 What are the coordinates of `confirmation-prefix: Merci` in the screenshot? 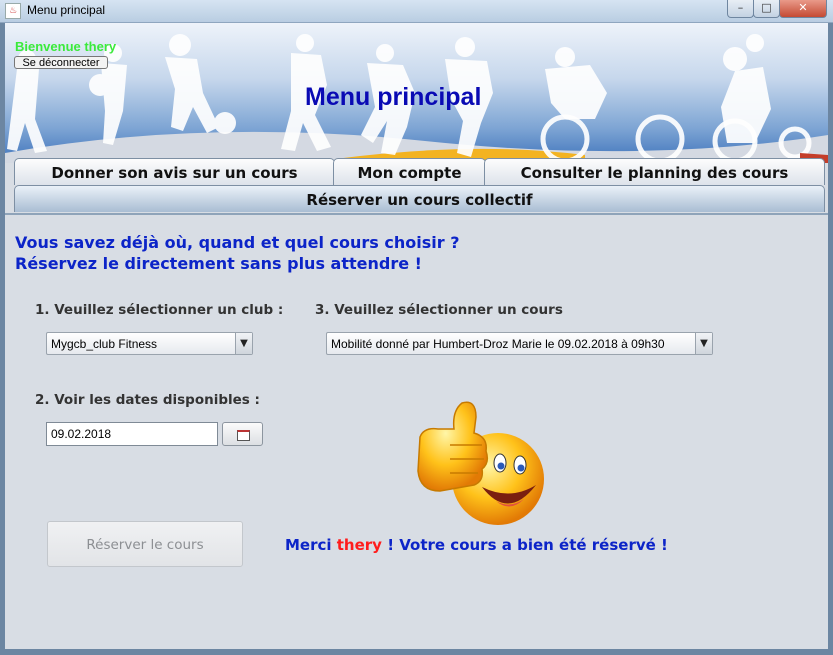 It's located at (311, 545).